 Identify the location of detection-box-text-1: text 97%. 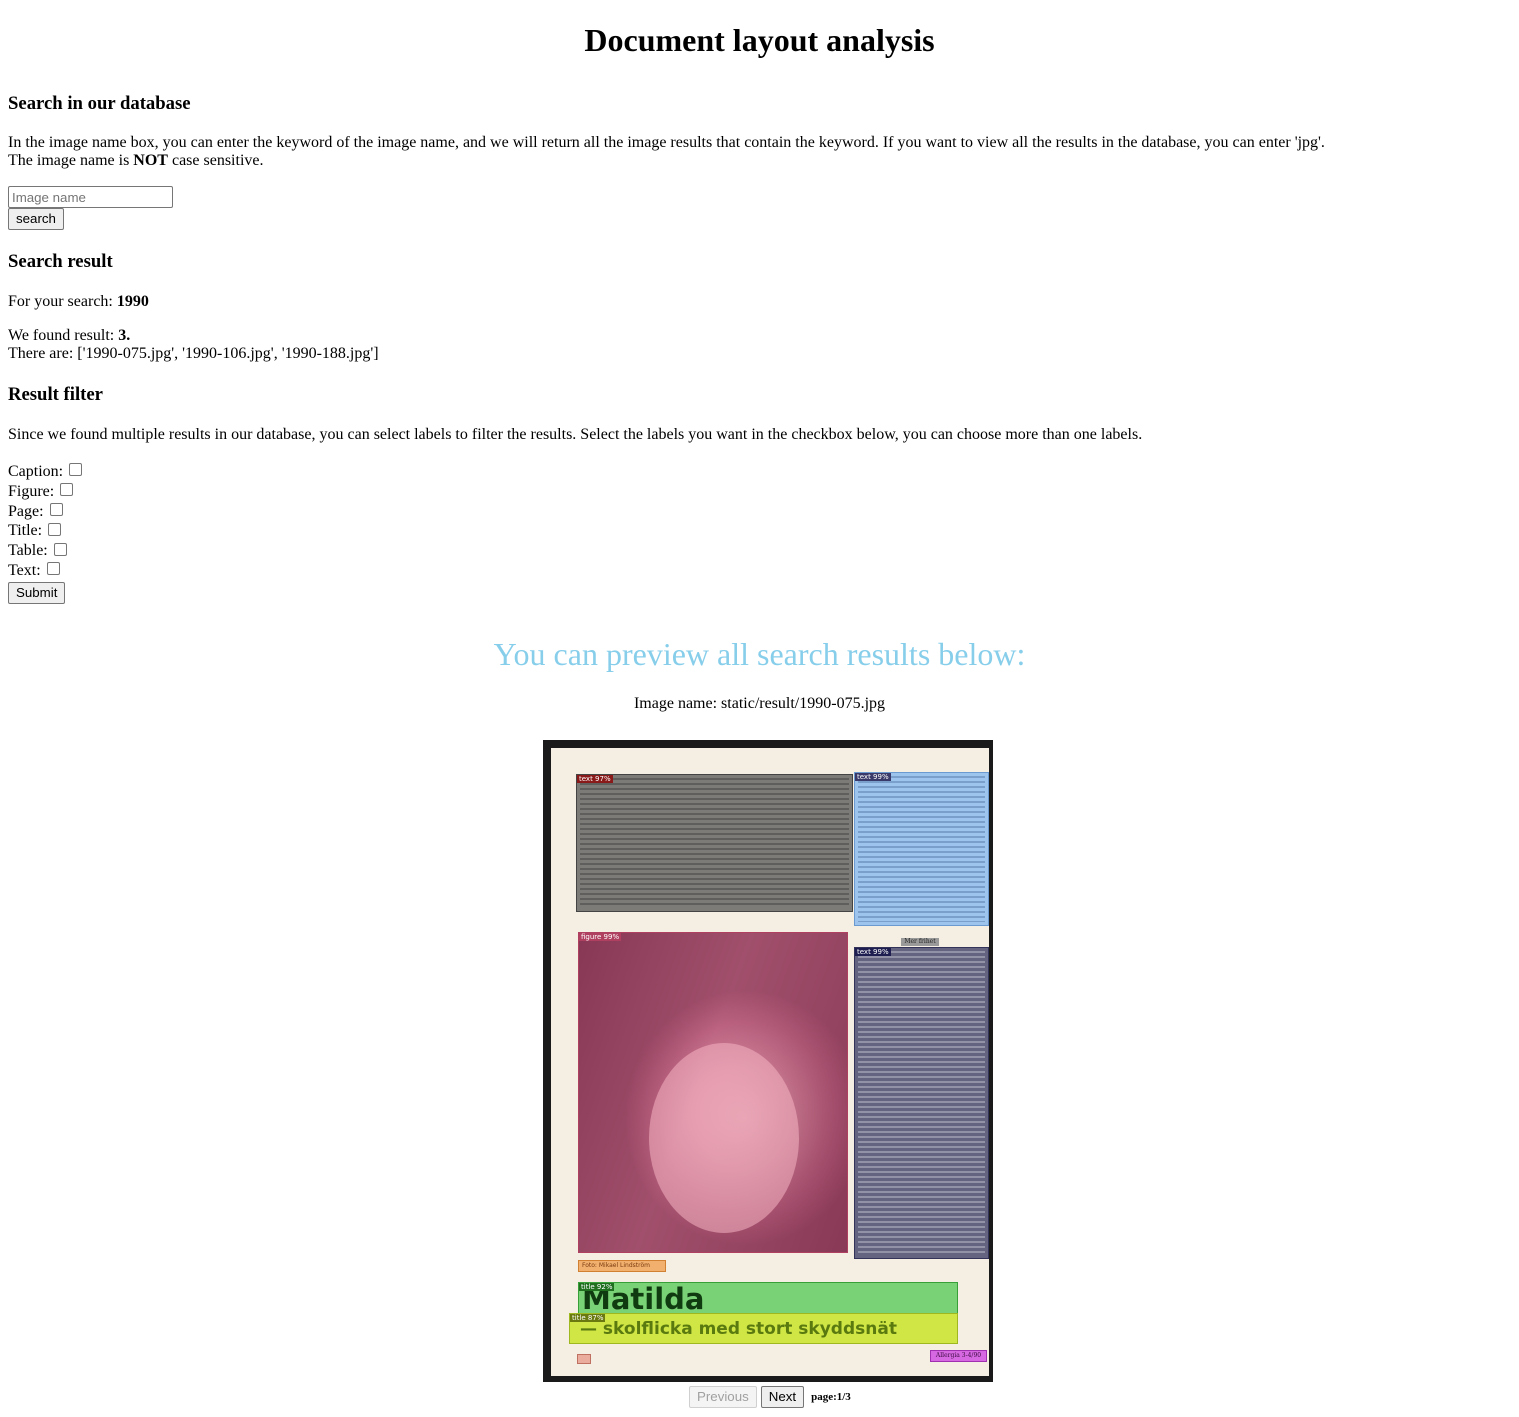
(714, 843).